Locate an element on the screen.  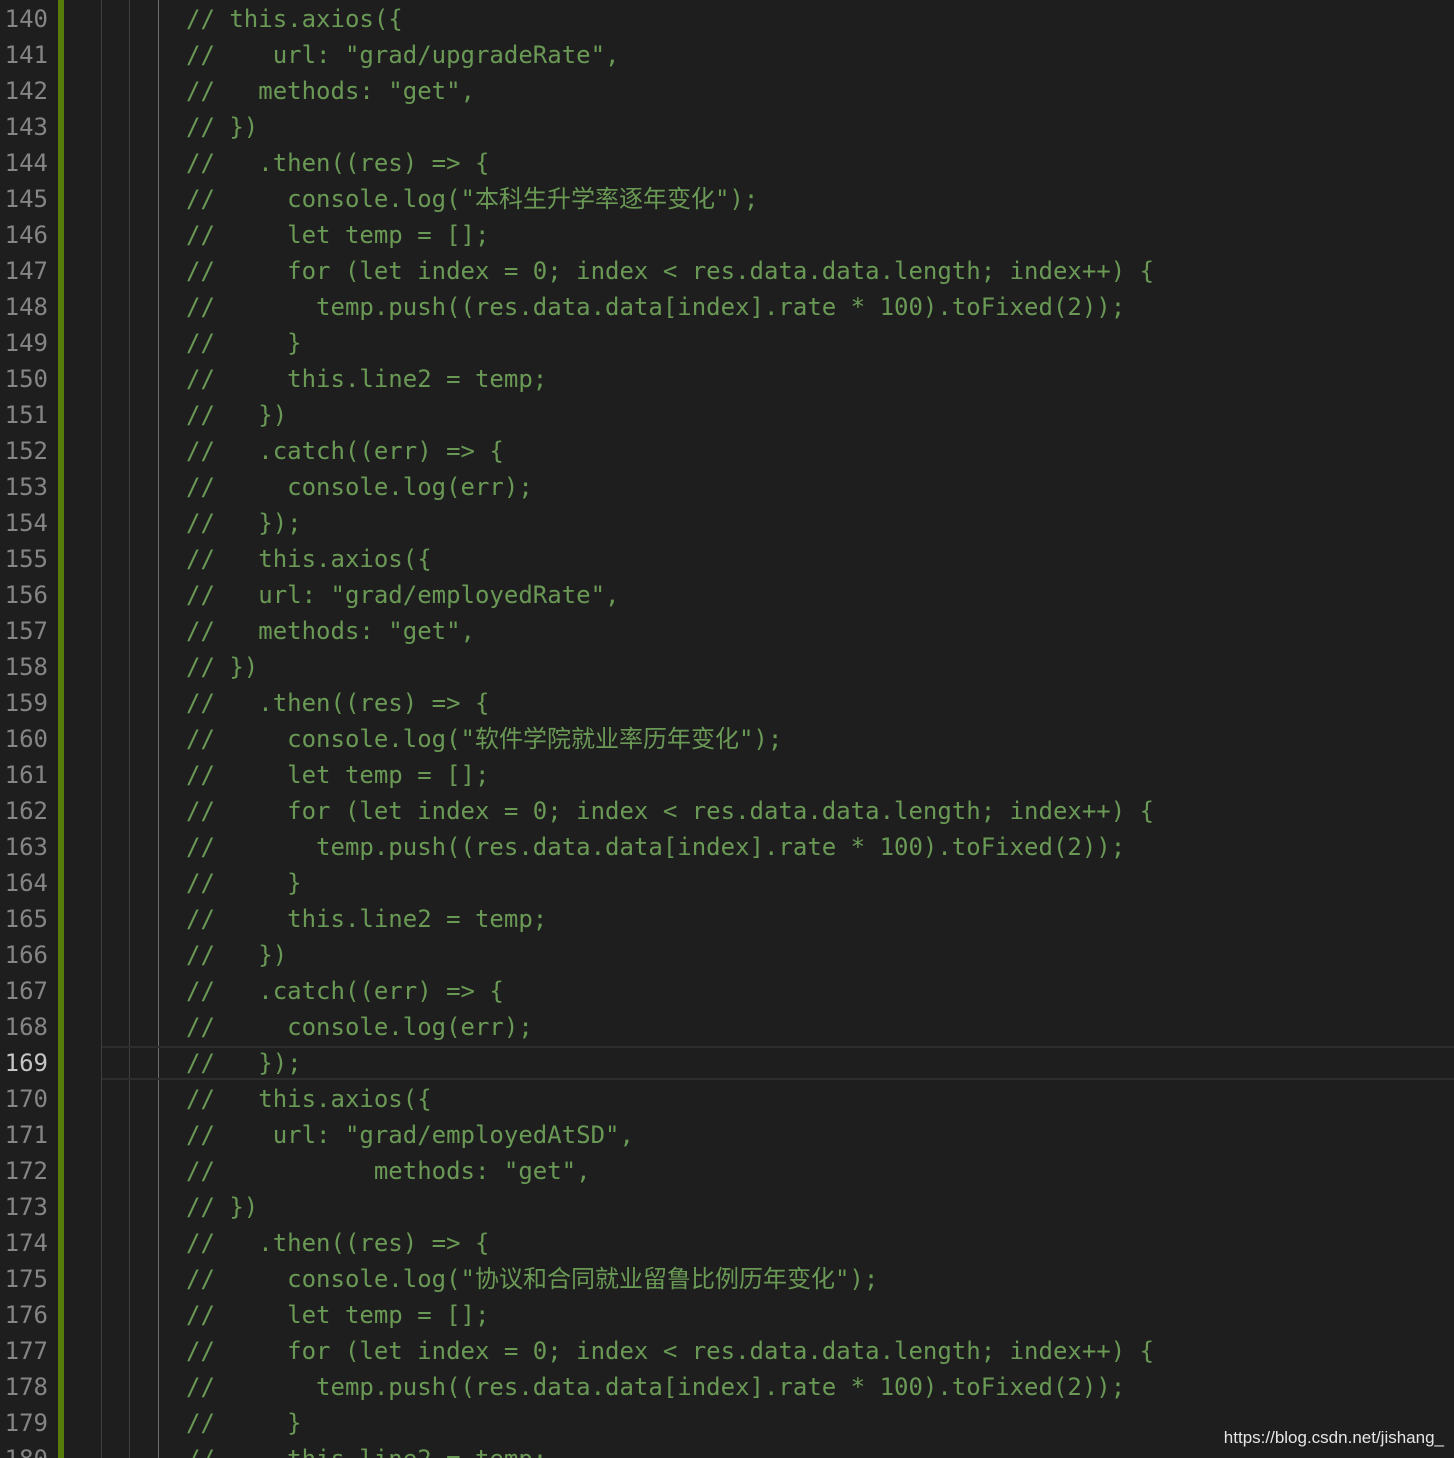
line-number: 159 is located at coordinates (26, 703).